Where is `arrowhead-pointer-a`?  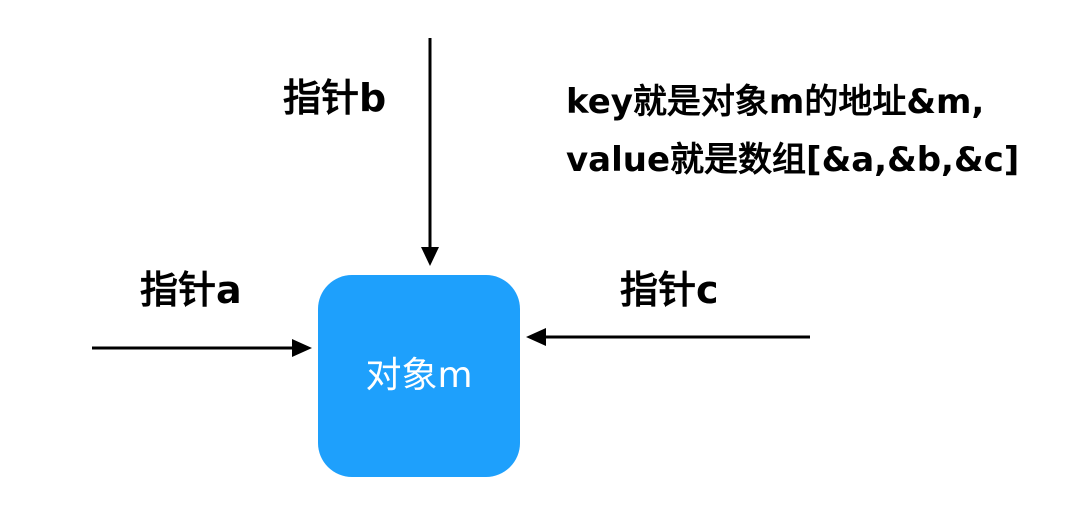 arrowhead-pointer-a is located at coordinates (302, 348).